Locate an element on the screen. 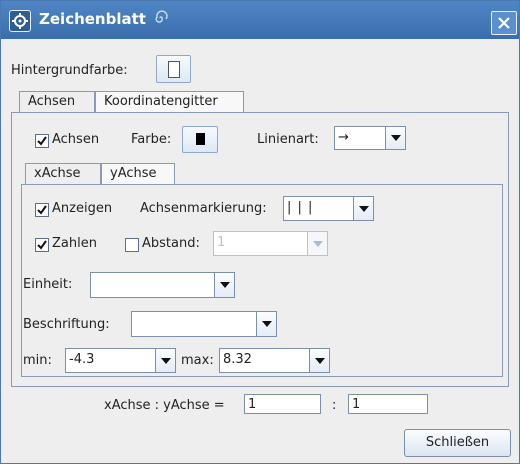 The image size is (520, 464). unit-label: Einheit: is located at coordinates (48, 284).